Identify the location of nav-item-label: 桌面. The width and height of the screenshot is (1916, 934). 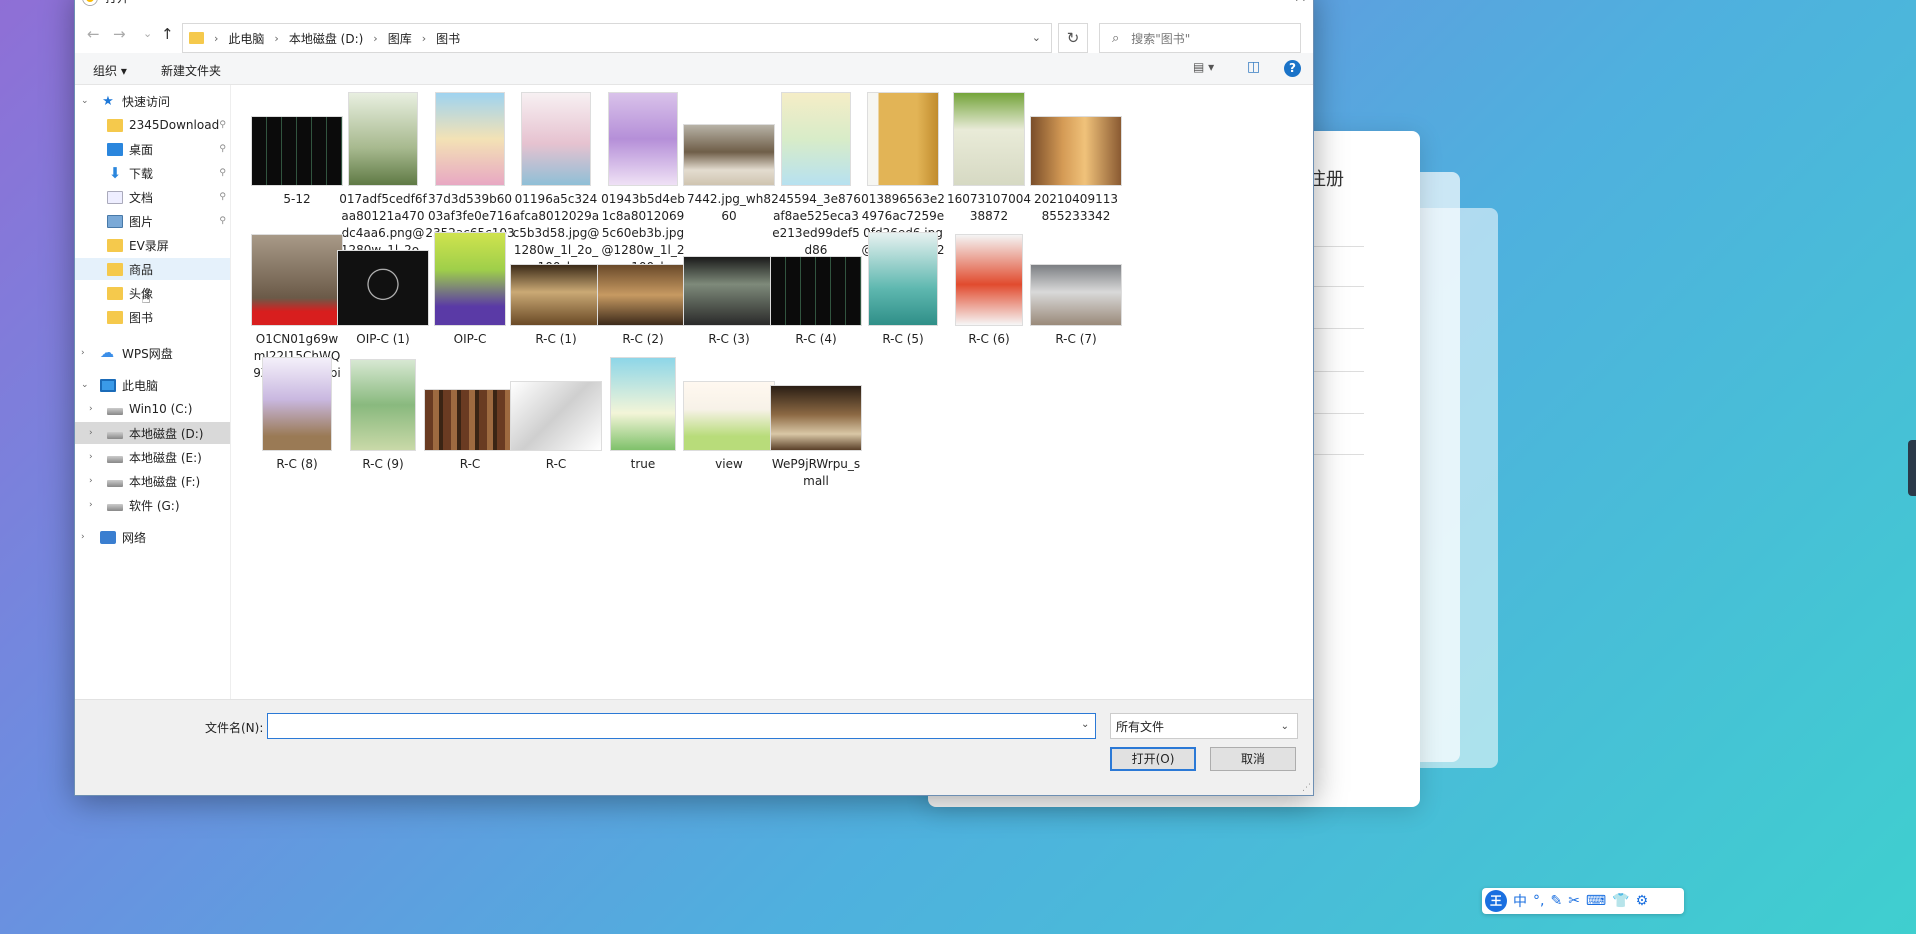
(141, 149).